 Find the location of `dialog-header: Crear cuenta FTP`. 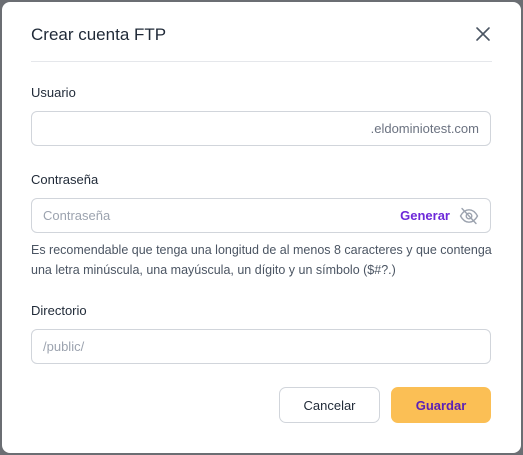

dialog-header: Crear cuenta FTP is located at coordinates (261, 32).